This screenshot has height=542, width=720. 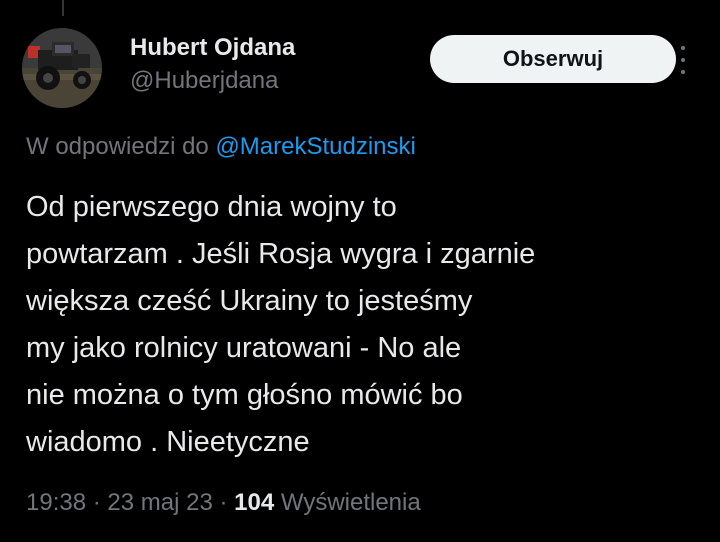 I want to click on tractor-avatar, so click(x=62, y=68).